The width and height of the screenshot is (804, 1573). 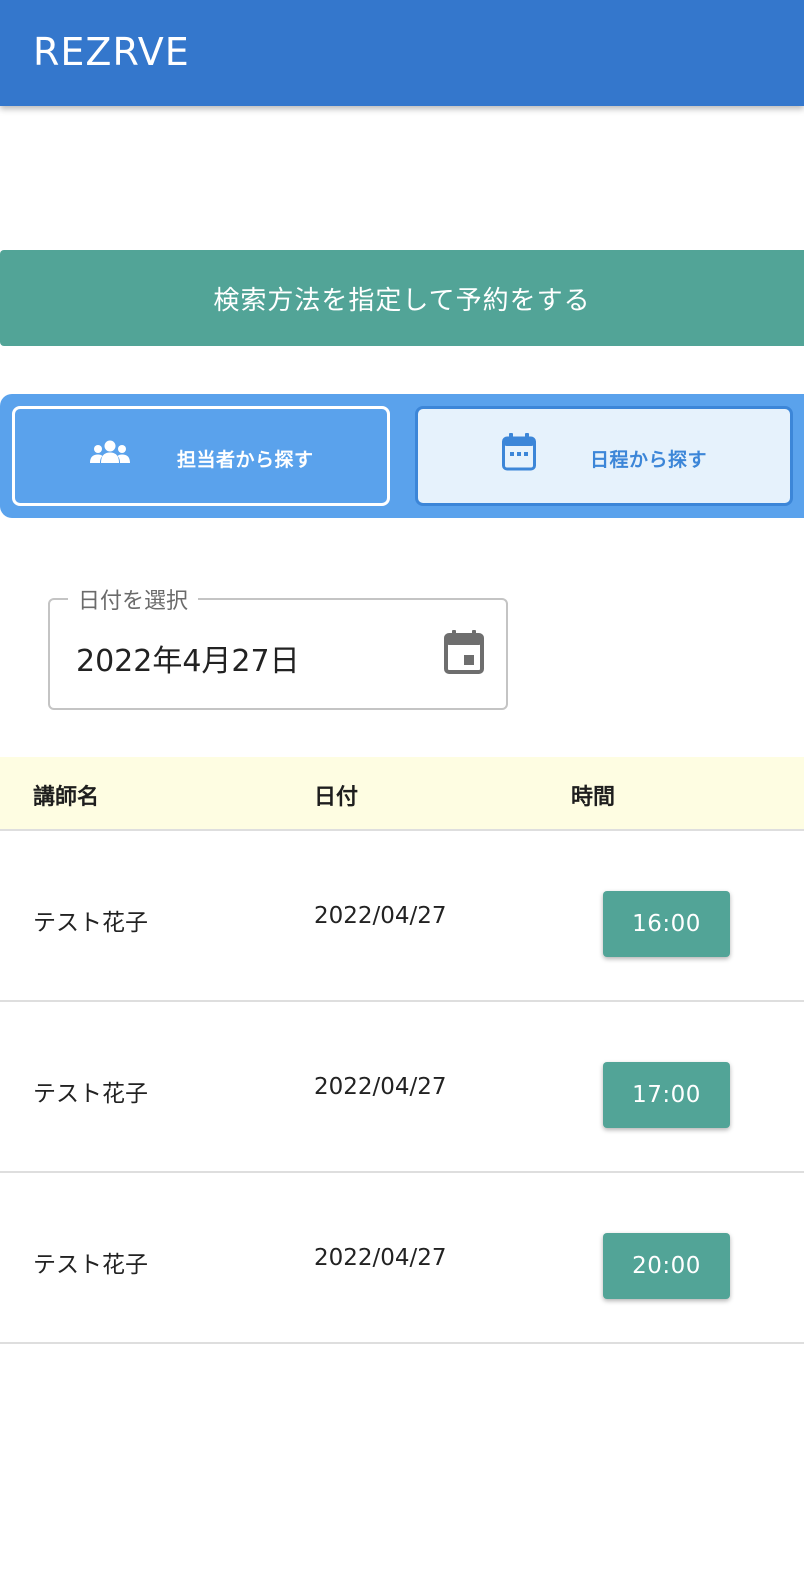 I want to click on date-picker-field: 日付を選択 2022年4月27日, so click(x=278, y=646).